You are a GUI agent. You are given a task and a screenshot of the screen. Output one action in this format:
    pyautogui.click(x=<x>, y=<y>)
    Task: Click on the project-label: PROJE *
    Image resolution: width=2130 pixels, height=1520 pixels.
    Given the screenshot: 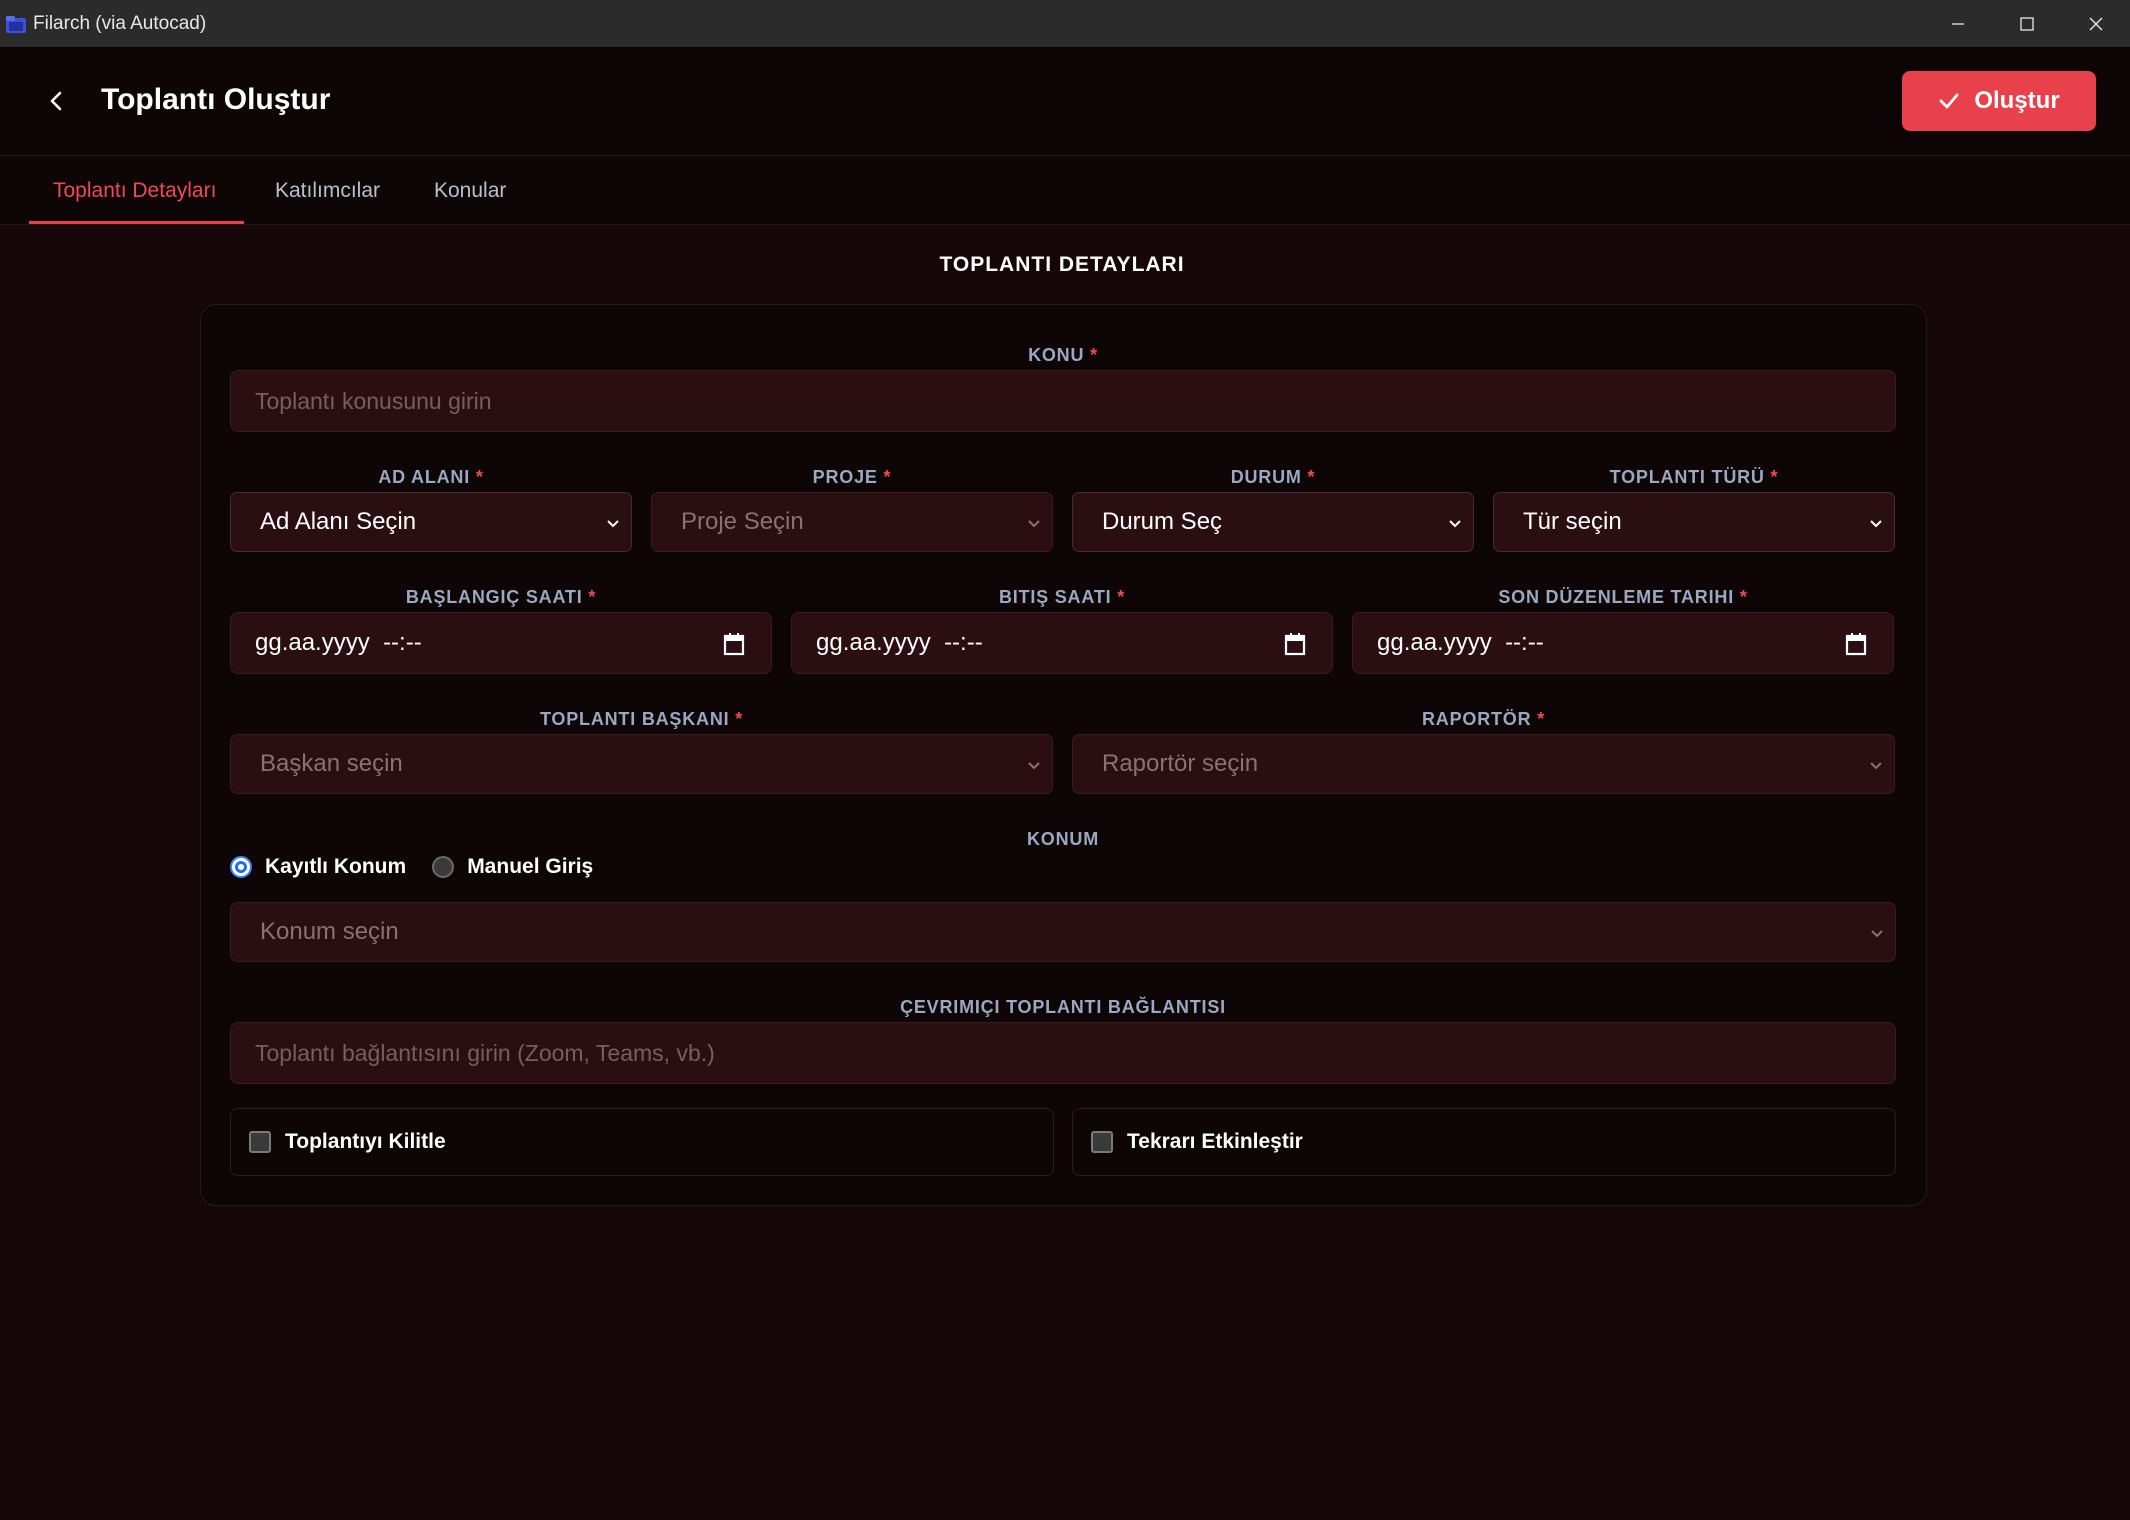 What is the action you would take?
    pyautogui.click(x=852, y=477)
    